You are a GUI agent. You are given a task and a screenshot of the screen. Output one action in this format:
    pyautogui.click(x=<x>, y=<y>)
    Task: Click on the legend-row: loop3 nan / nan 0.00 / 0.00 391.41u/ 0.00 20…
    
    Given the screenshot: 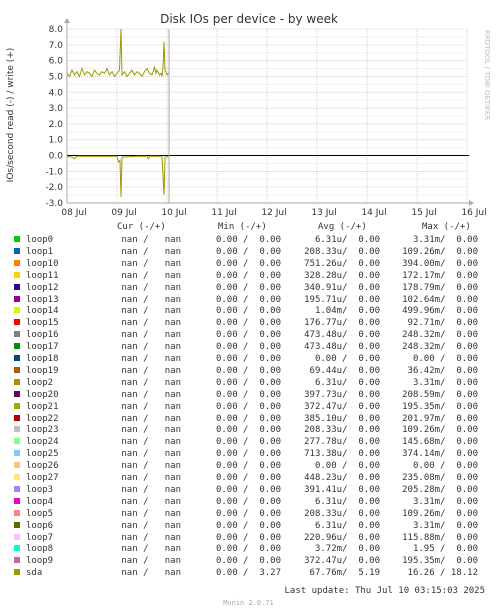 What is the action you would take?
    pyautogui.click(x=248, y=490)
    